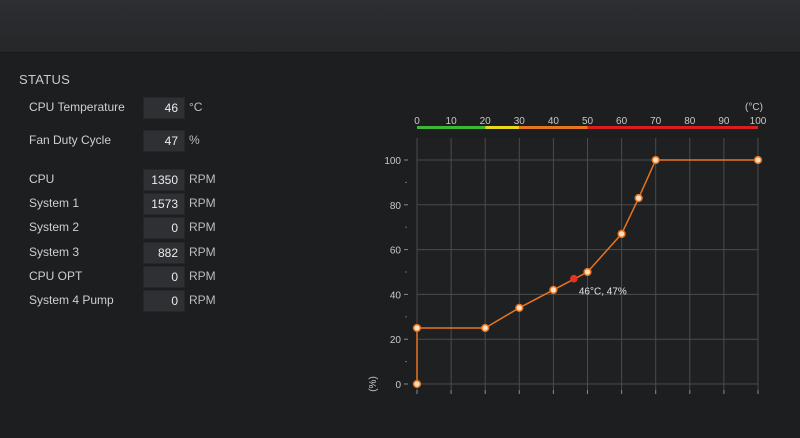  I want to click on y-tick-label: 0, so click(398, 385).